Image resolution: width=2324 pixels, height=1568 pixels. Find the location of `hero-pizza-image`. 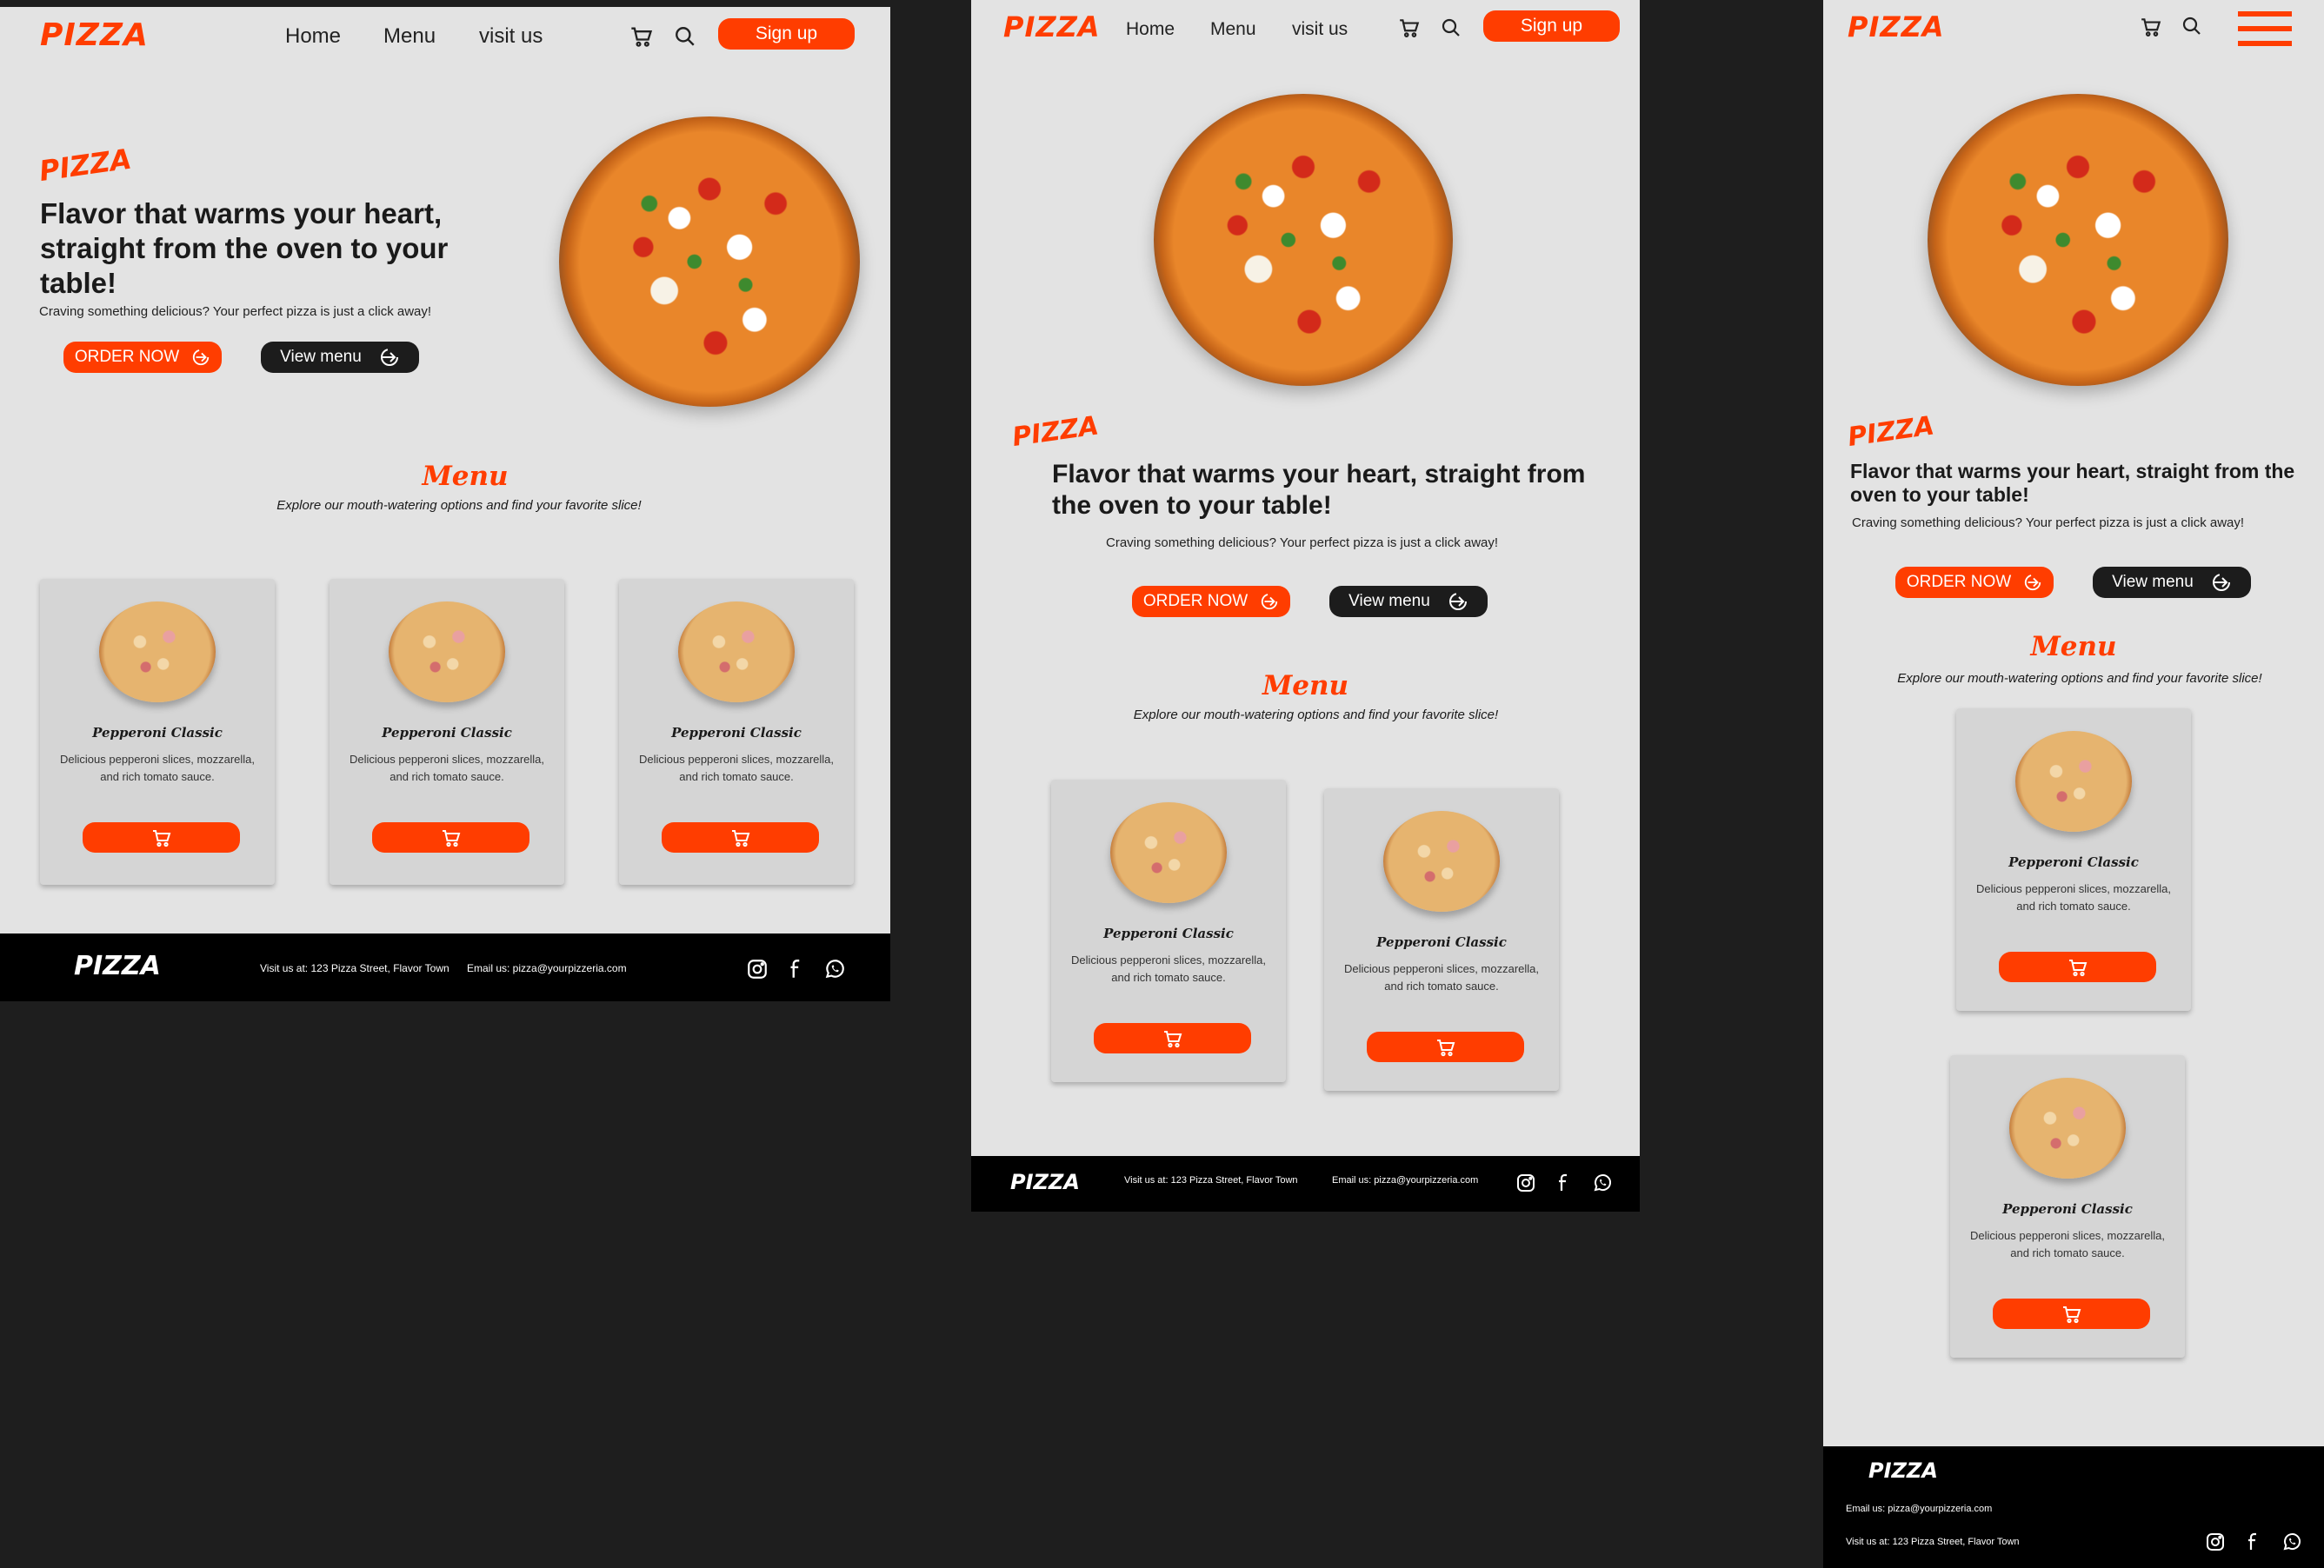

hero-pizza-image is located at coordinates (2078, 240).